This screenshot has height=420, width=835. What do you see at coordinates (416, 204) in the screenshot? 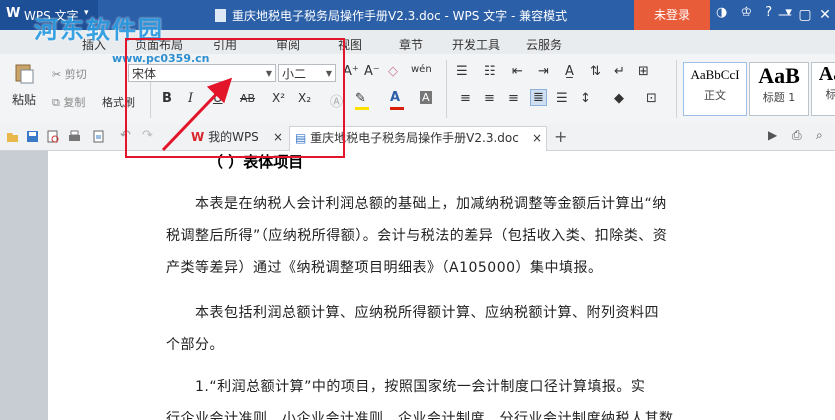
I see `paragraph-line: 本表是在纳税人会计利润总额的基础上，加减纳税调整等金额后计算出“纳` at bounding box center [416, 204].